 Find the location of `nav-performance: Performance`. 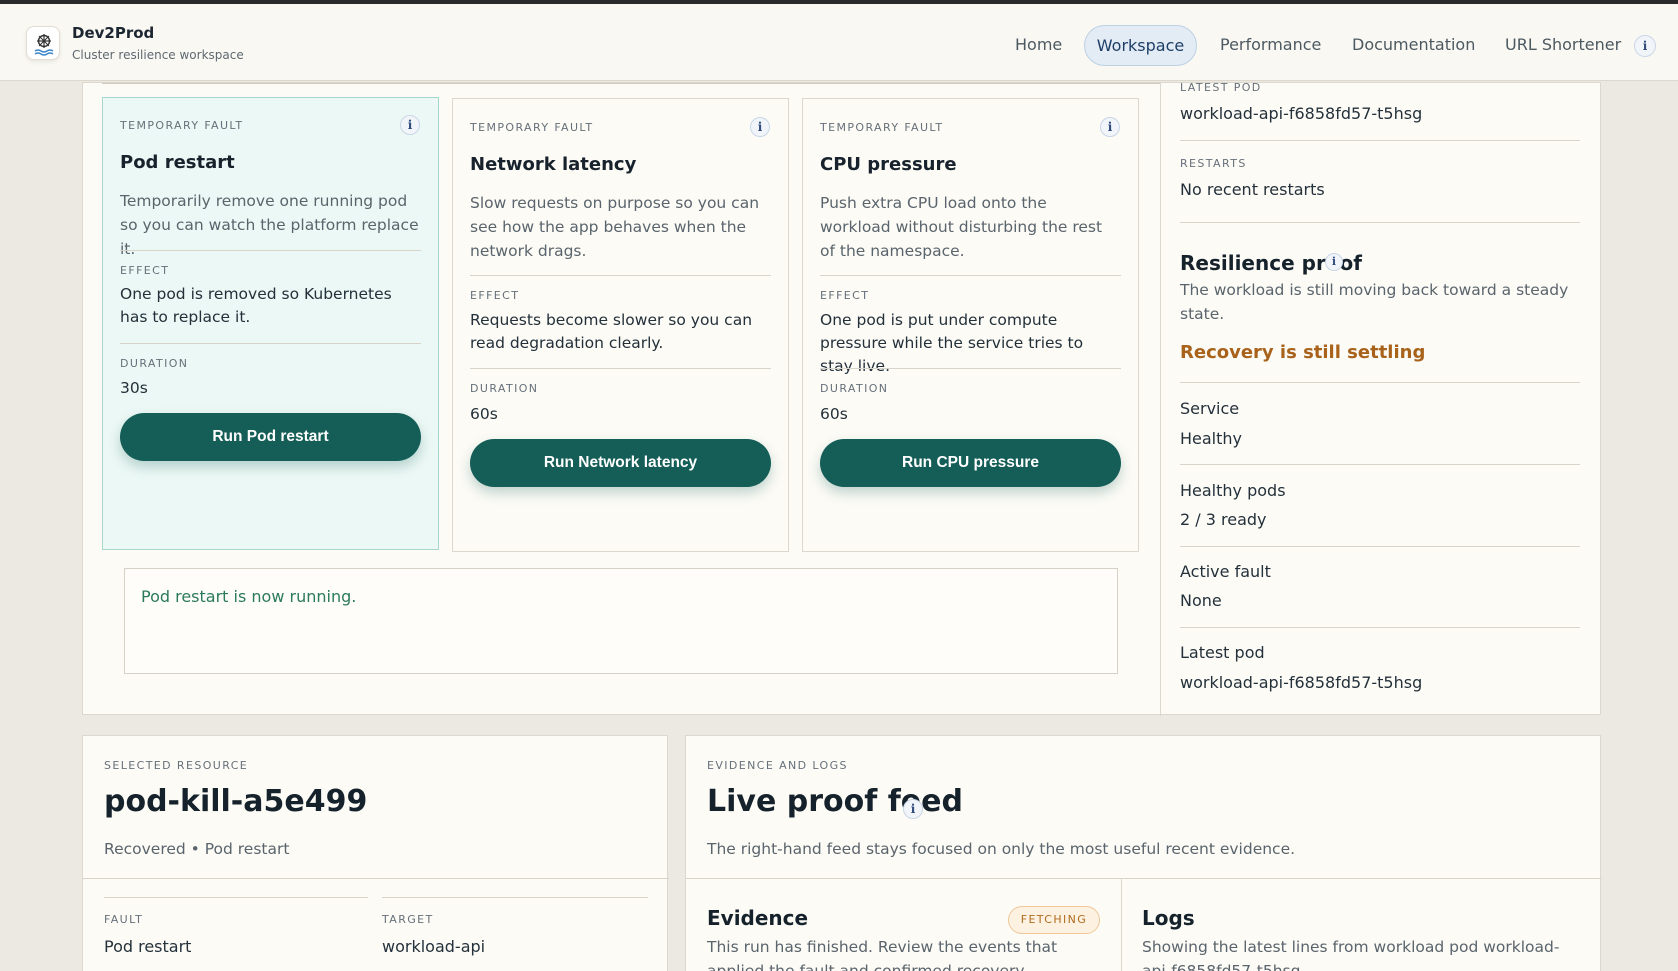

nav-performance: Performance is located at coordinates (1270, 45).